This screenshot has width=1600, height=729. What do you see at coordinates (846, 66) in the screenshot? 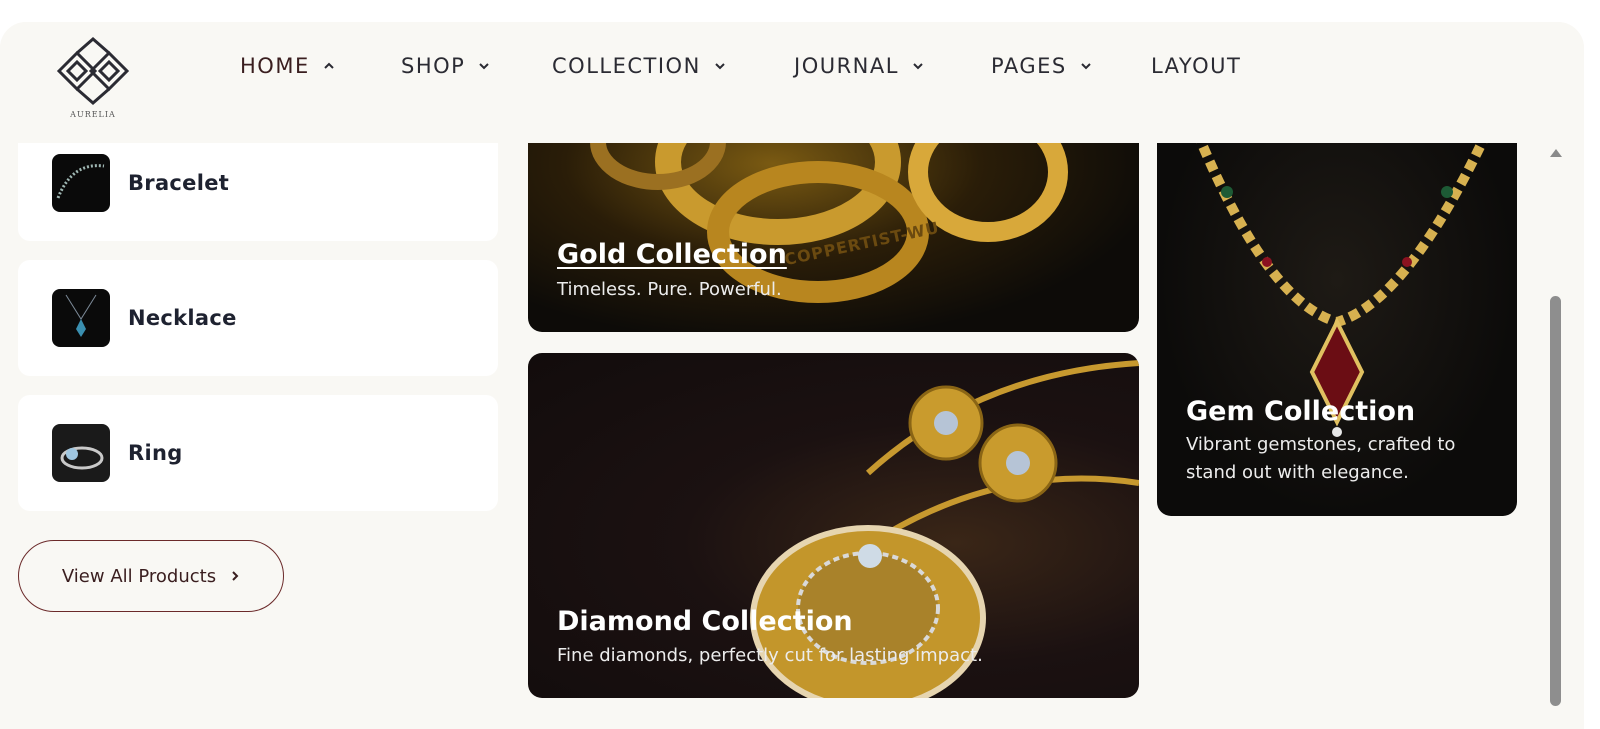
I see `nav-label: JOURNAL` at bounding box center [846, 66].